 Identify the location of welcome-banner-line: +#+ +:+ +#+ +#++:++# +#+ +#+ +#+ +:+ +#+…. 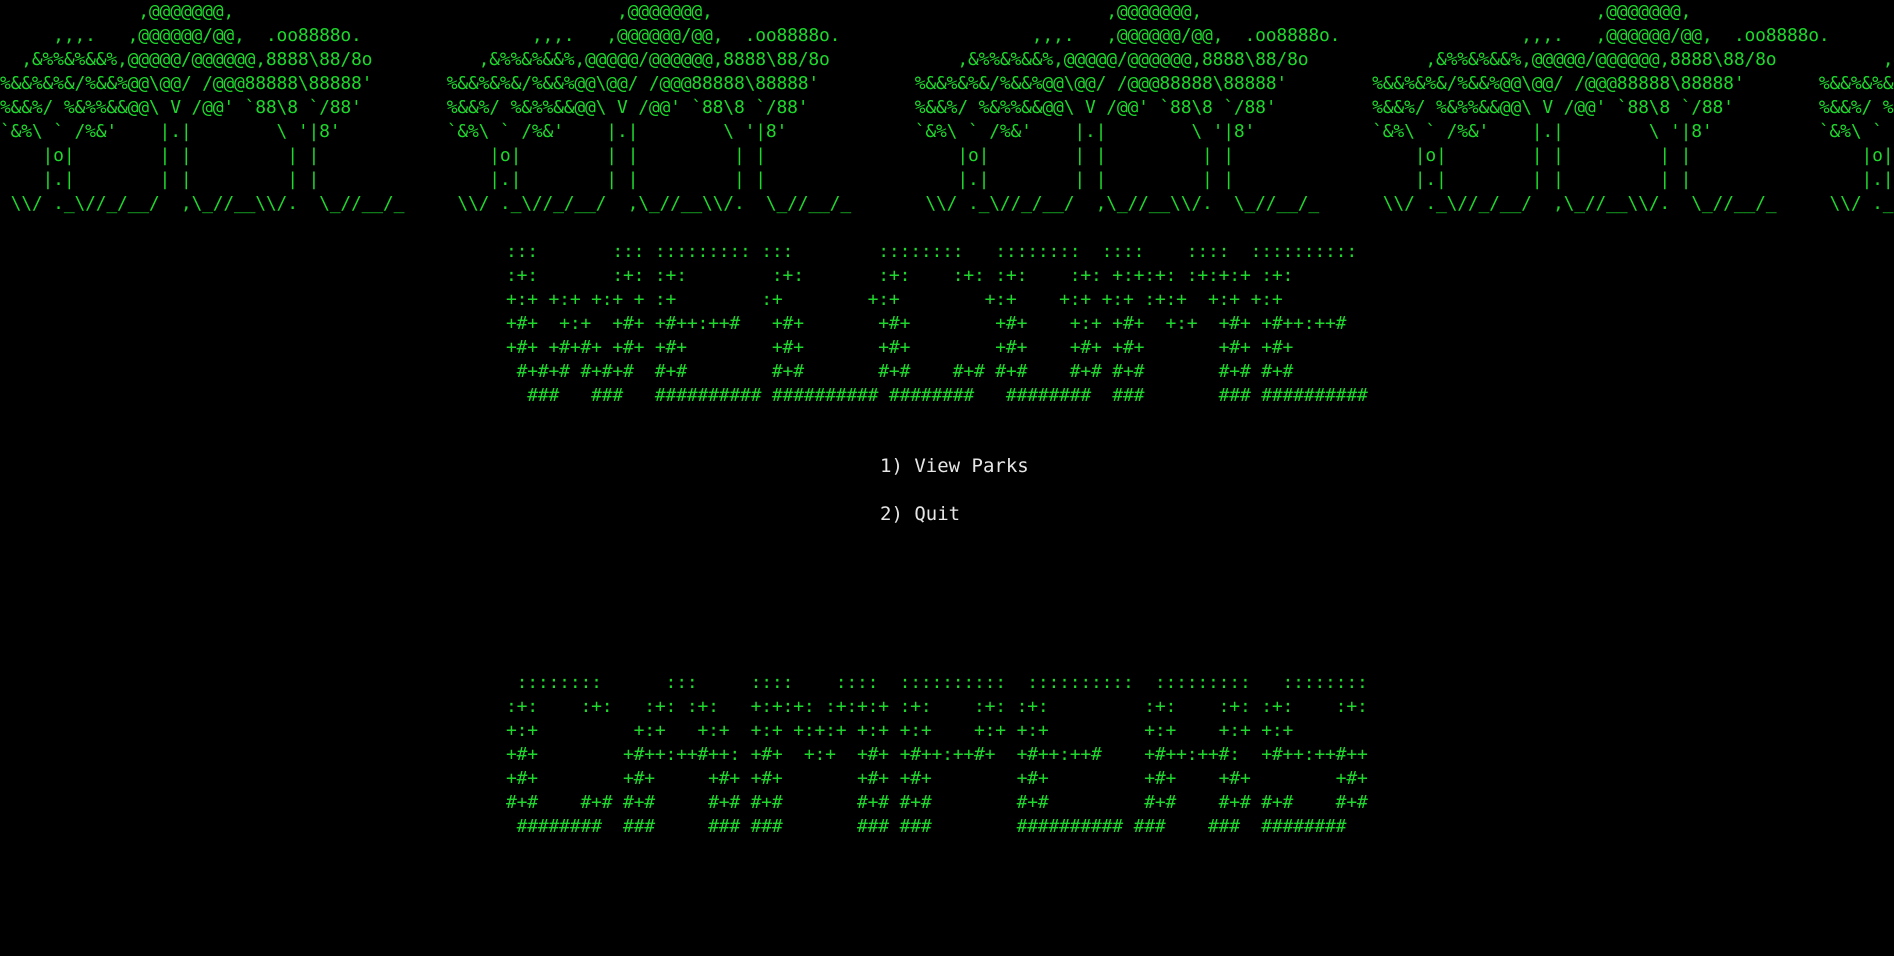
(926, 323).